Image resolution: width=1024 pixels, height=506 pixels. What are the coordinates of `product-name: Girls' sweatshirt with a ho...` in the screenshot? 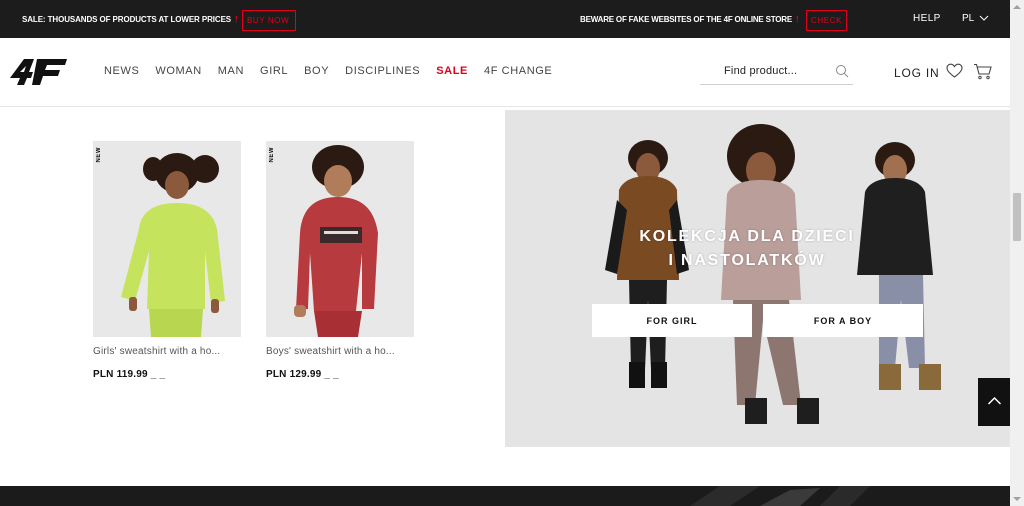 It's located at (167, 351).